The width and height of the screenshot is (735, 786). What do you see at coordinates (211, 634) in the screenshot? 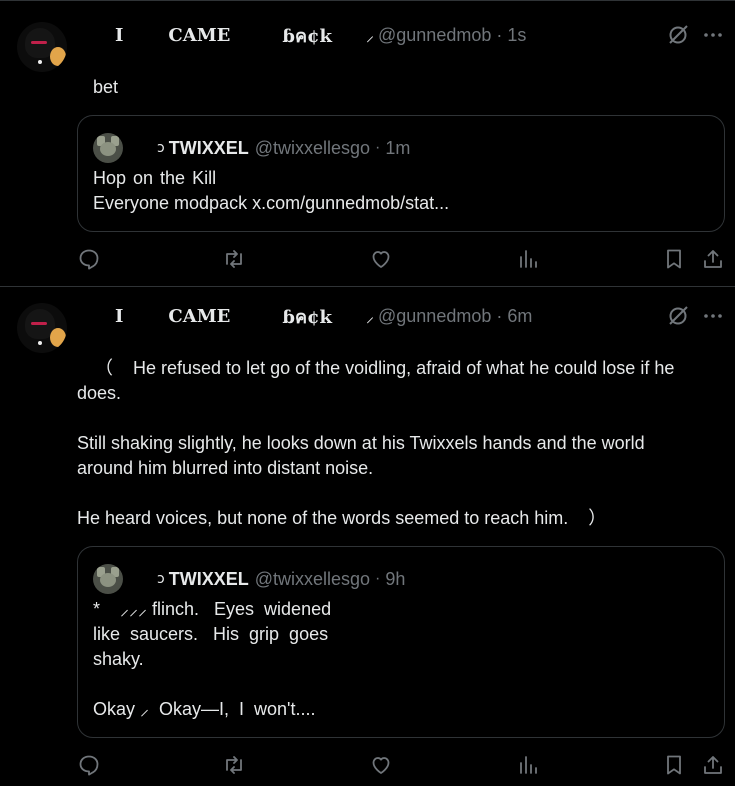
I see `quote-line: like saucers. His grip goes` at bounding box center [211, 634].